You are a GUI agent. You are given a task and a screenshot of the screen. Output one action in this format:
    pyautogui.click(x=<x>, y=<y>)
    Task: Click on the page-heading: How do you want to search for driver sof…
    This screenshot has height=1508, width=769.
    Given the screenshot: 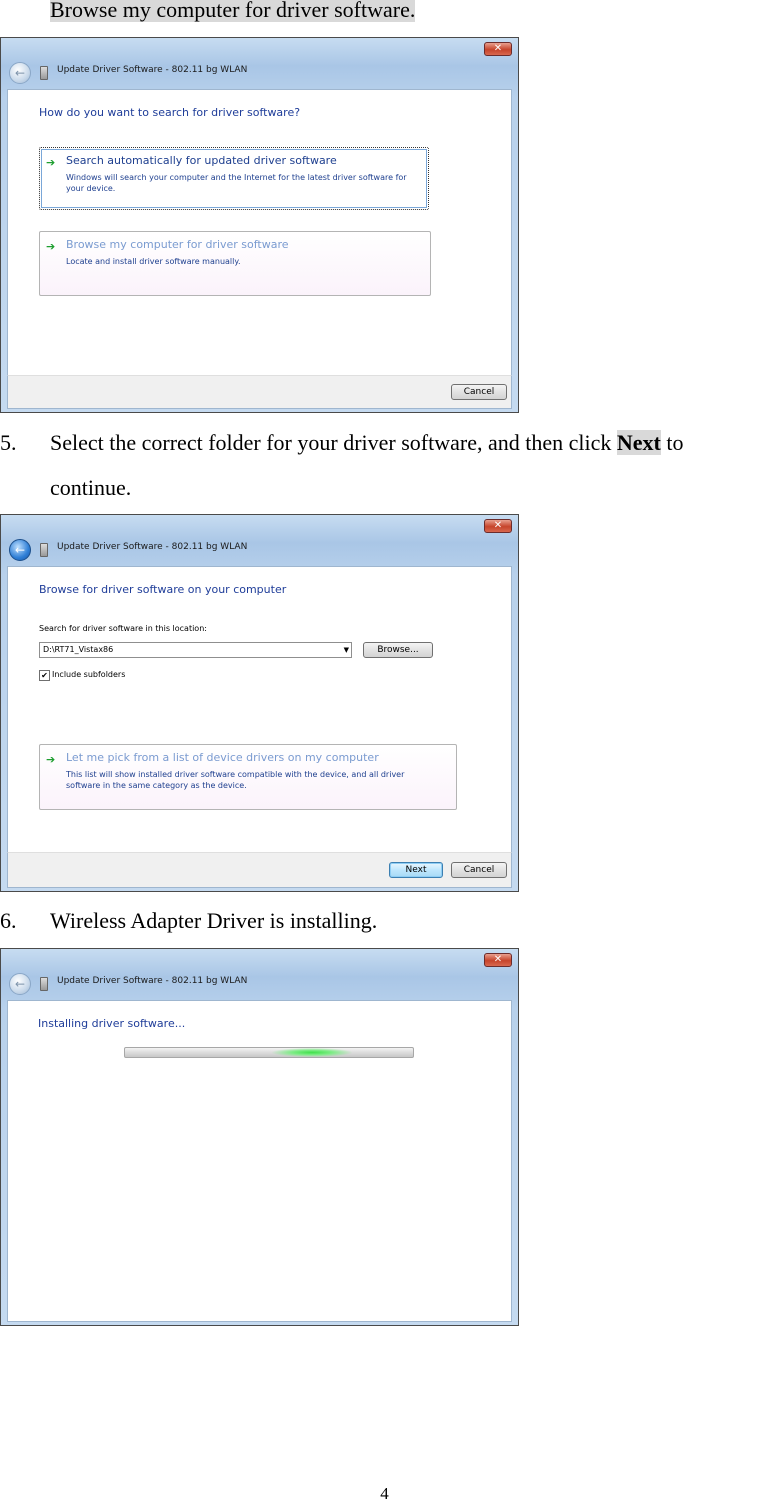 What is the action you would take?
    pyautogui.click(x=170, y=112)
    